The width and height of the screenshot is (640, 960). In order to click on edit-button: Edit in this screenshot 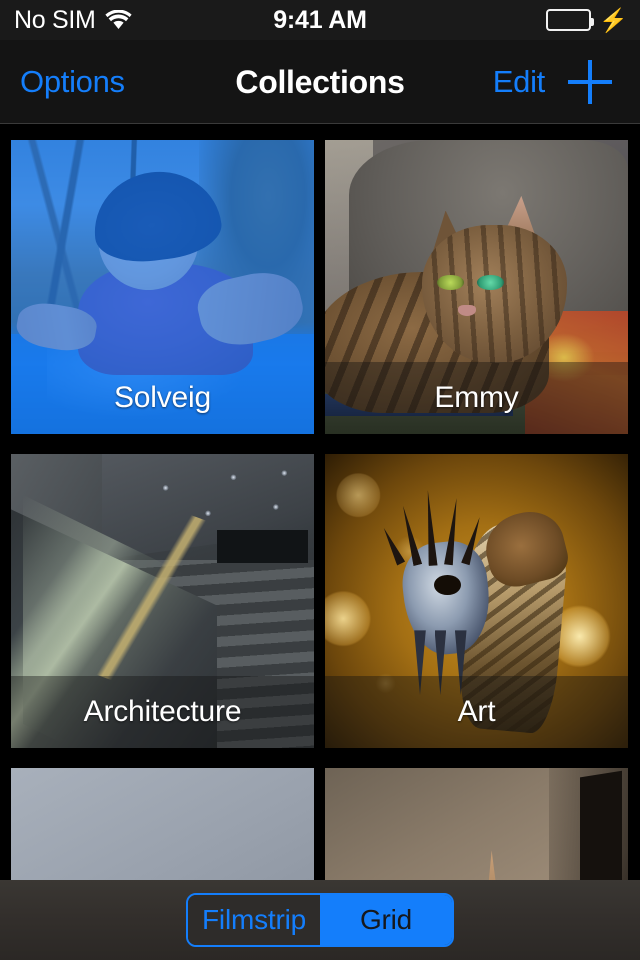, I will do `click(519, 82)`.